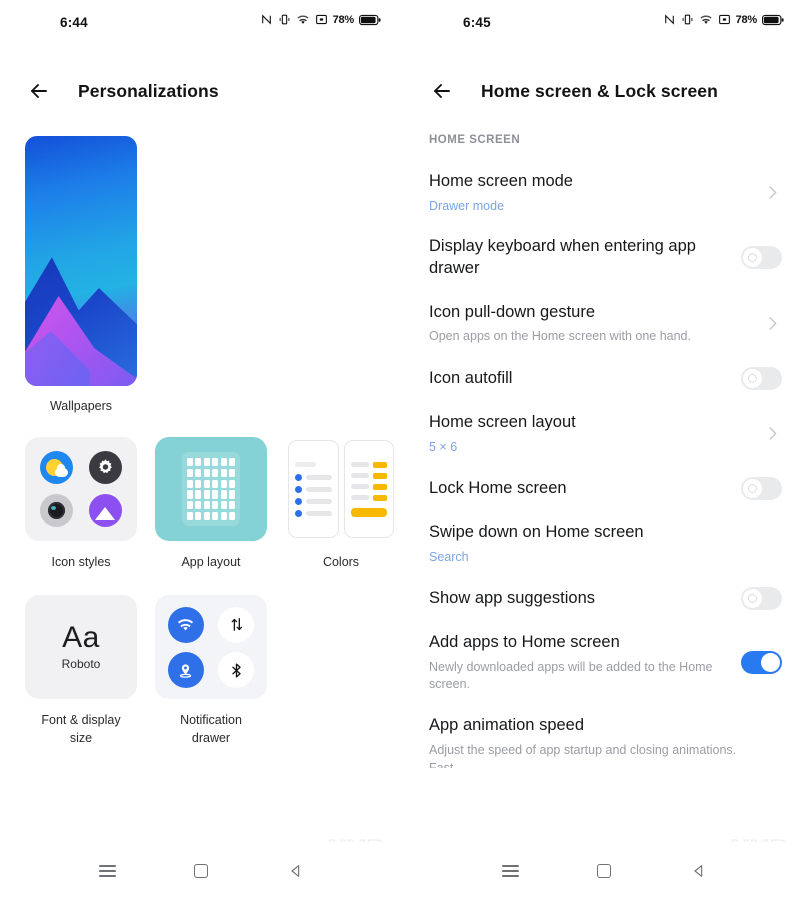 The height and width of the screenshot is (900, 806). What do you see at coordinates (105, 513) in the screenshot?
I see `mountain-shape` at bounding box center [105, 513].